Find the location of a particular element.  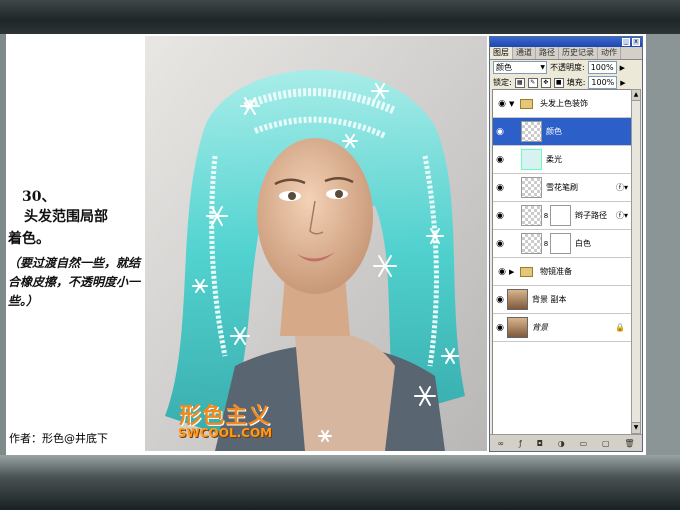

tab-layers: 图层 is located at coordinates (501, 53).